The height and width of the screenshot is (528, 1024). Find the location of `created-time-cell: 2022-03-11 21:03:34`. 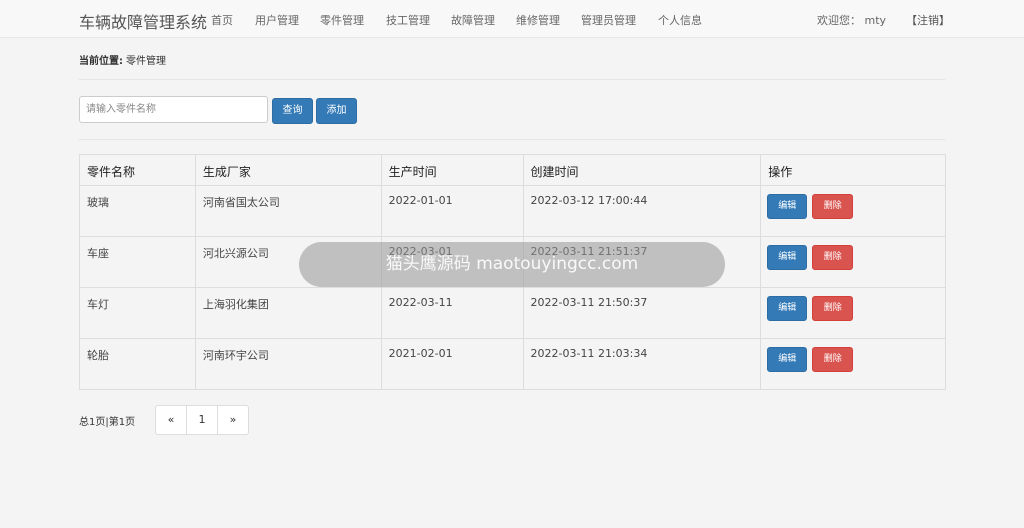

created-time-cell: 2022-03-11 21:03:34 is located at coordinates (642, 364).